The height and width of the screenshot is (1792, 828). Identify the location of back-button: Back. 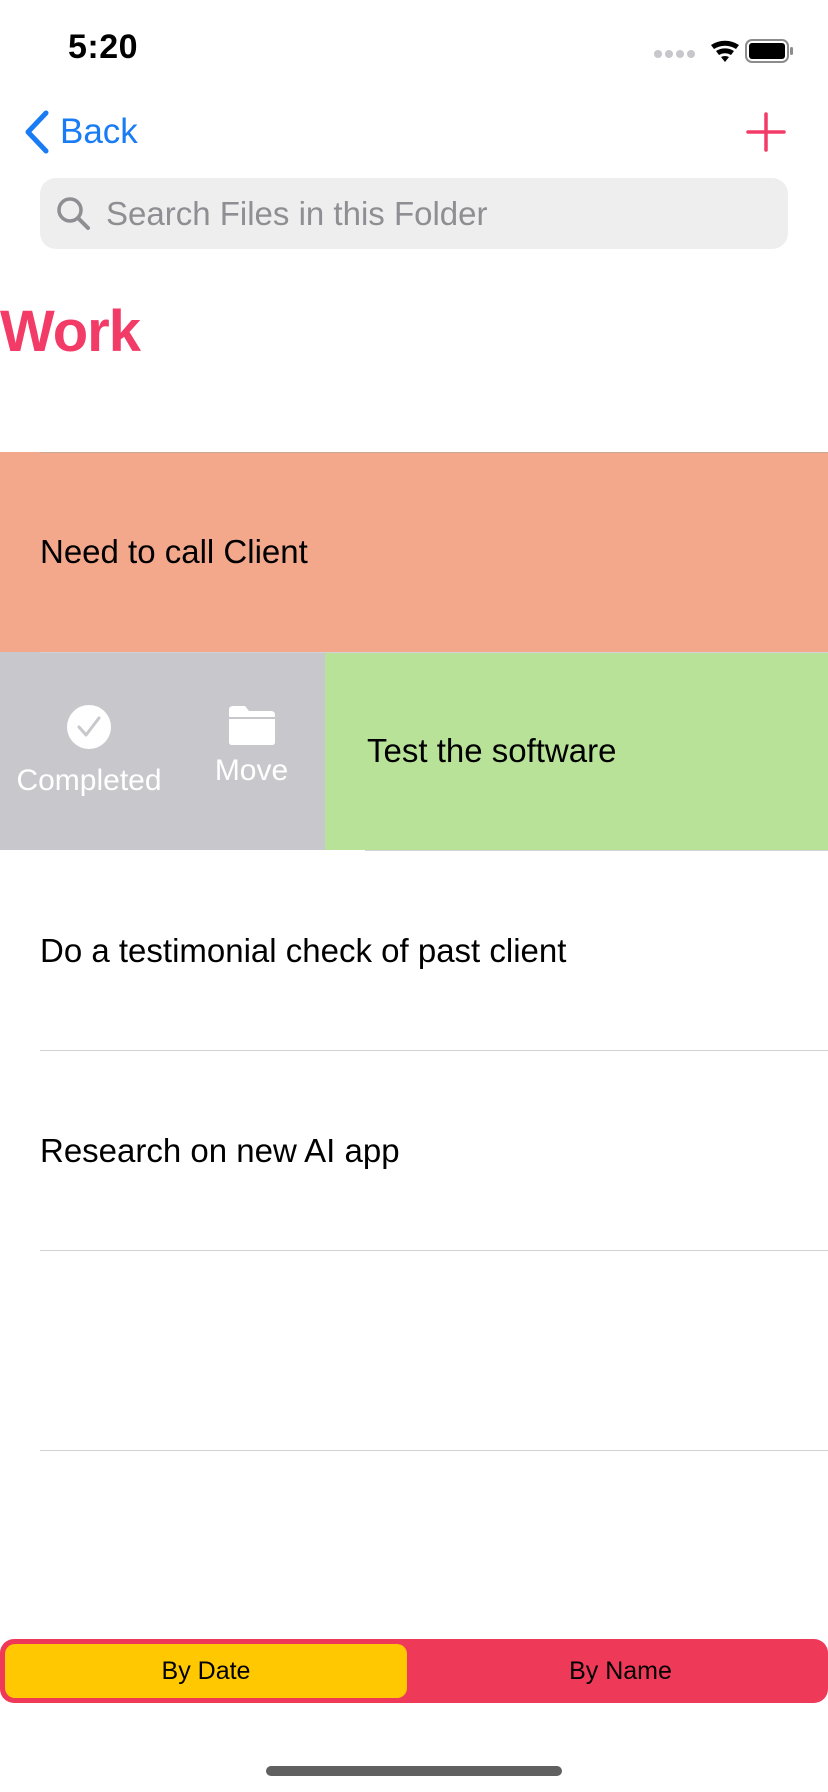
(81, 132).